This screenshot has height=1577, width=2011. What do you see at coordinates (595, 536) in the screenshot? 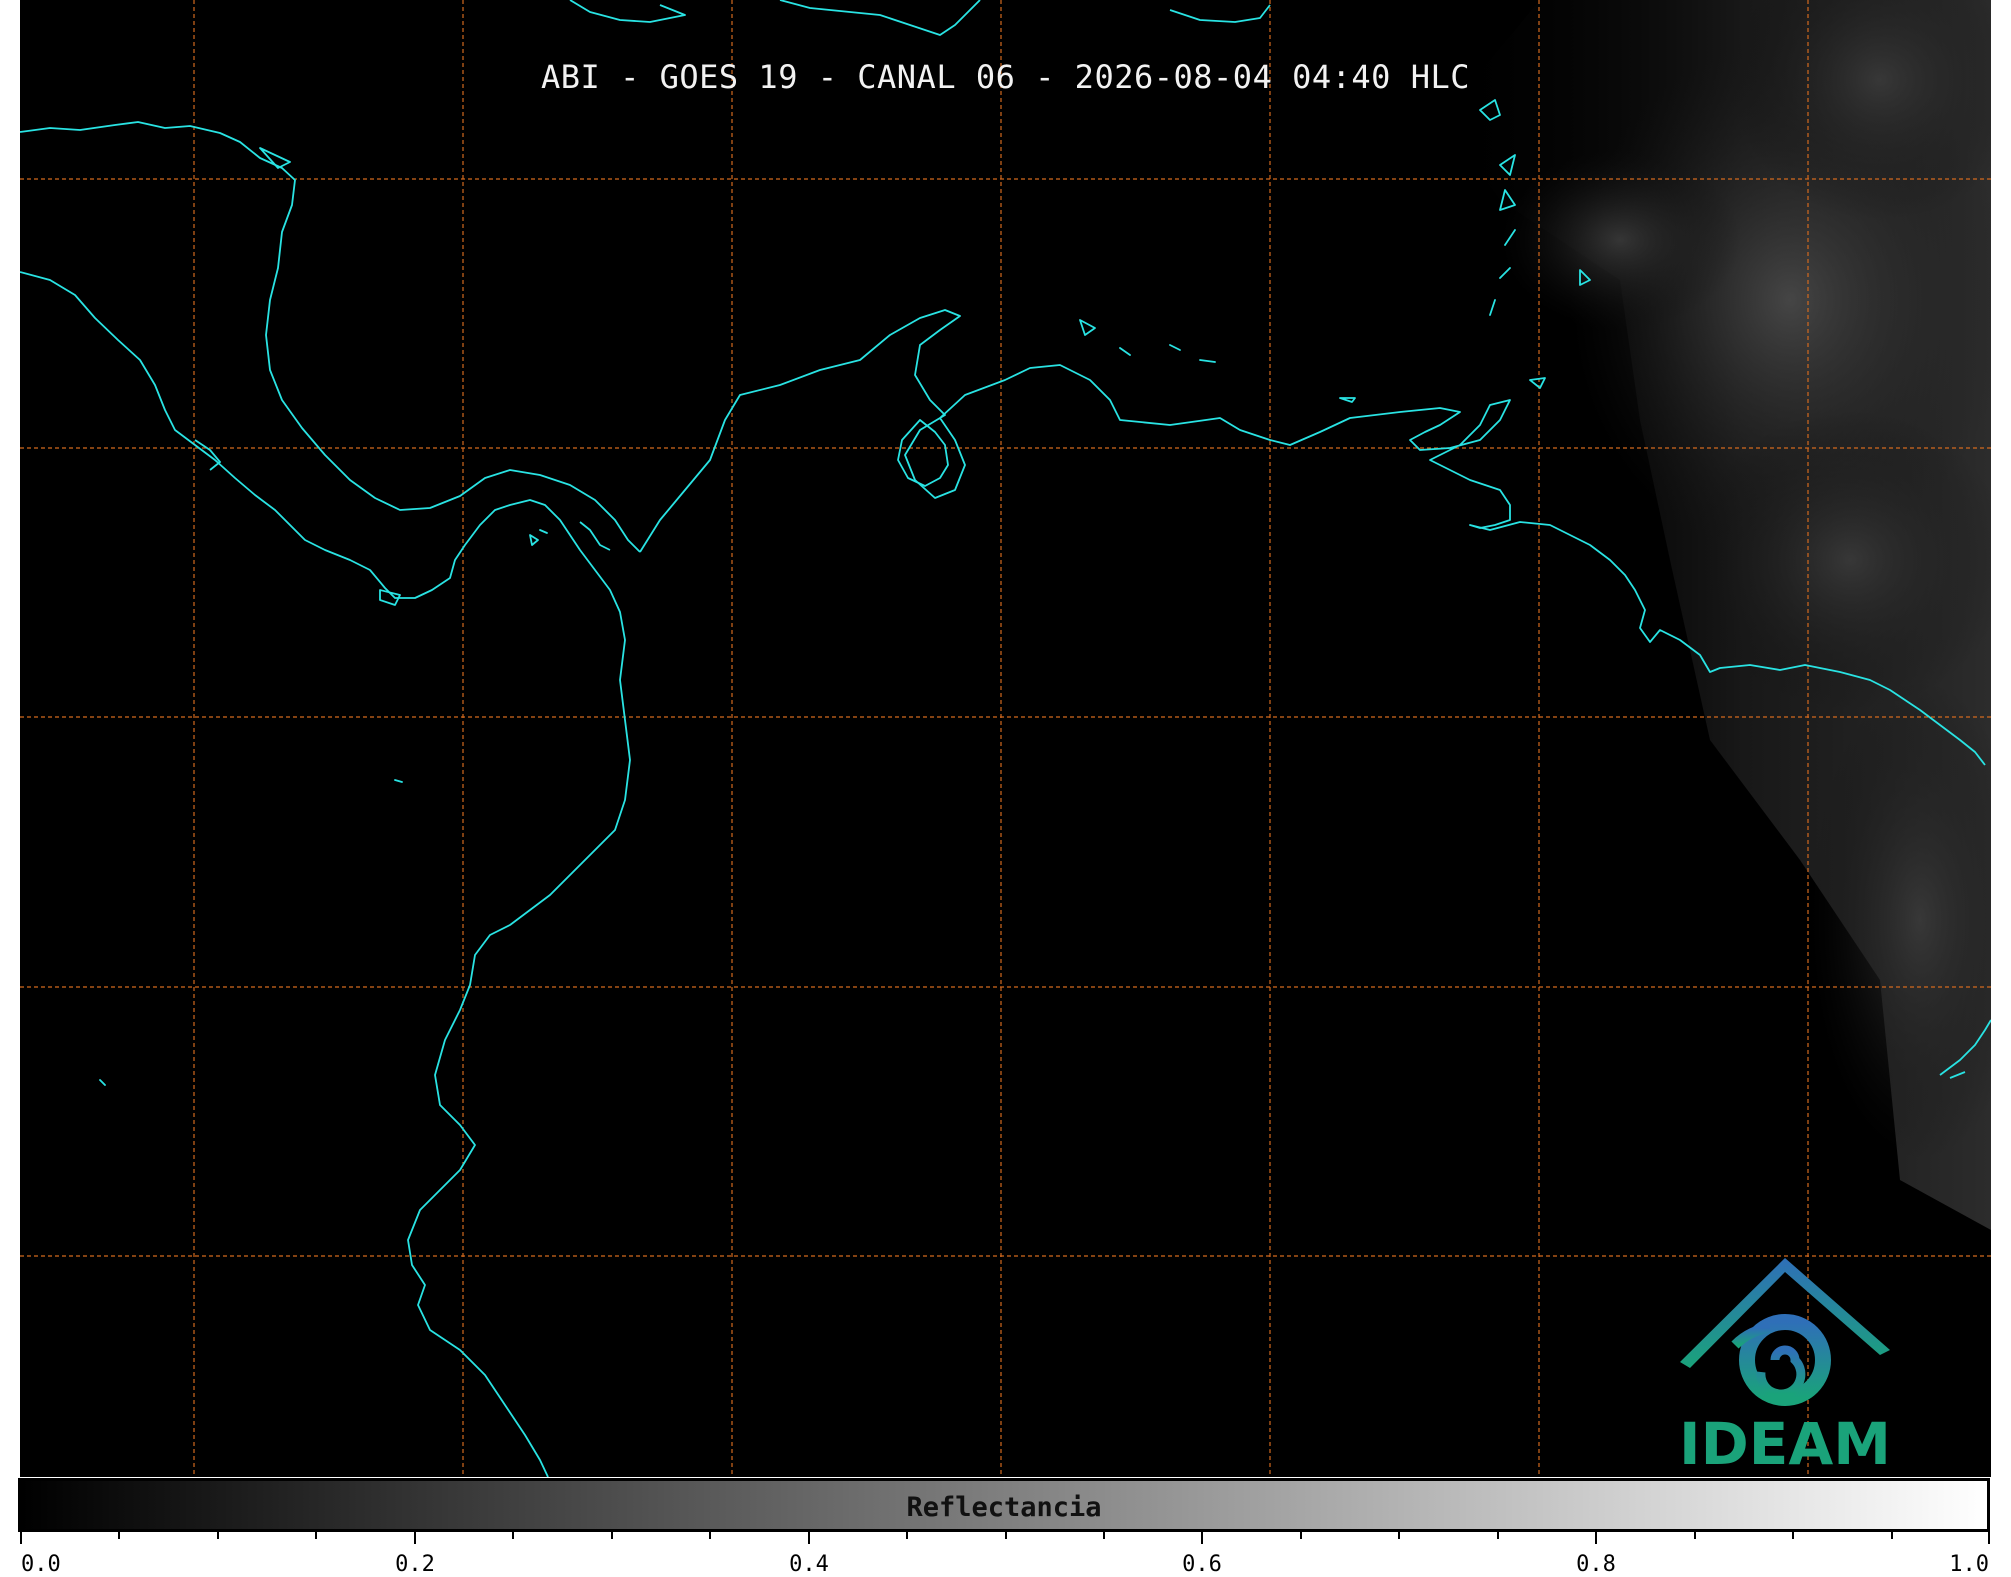
I see `coastline-darien` at bounding box center [595, 536].